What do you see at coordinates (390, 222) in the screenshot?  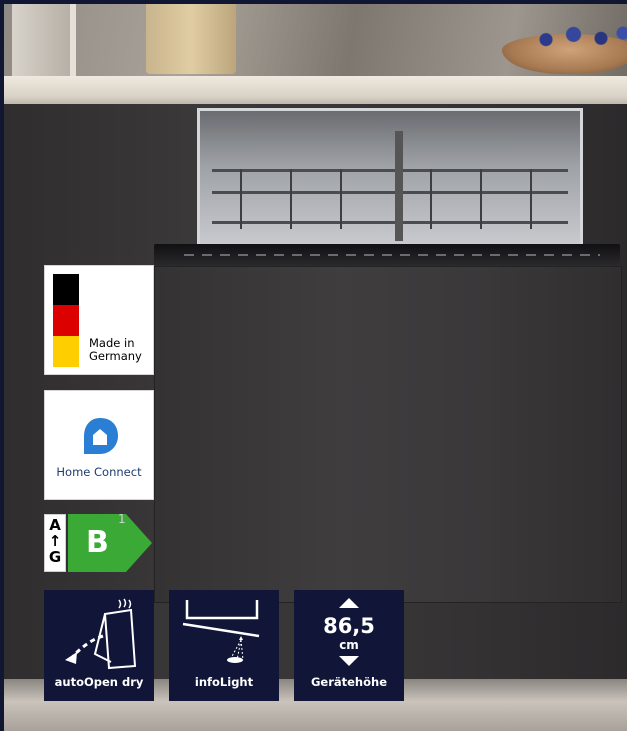 I see `lower-rack` at bounding box center [390, 222].